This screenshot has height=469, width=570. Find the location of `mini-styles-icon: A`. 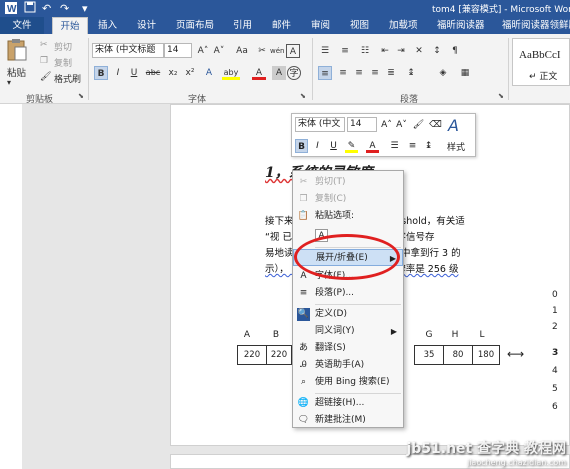

mini-styles-icon: A is located at coordinates (453, 125).